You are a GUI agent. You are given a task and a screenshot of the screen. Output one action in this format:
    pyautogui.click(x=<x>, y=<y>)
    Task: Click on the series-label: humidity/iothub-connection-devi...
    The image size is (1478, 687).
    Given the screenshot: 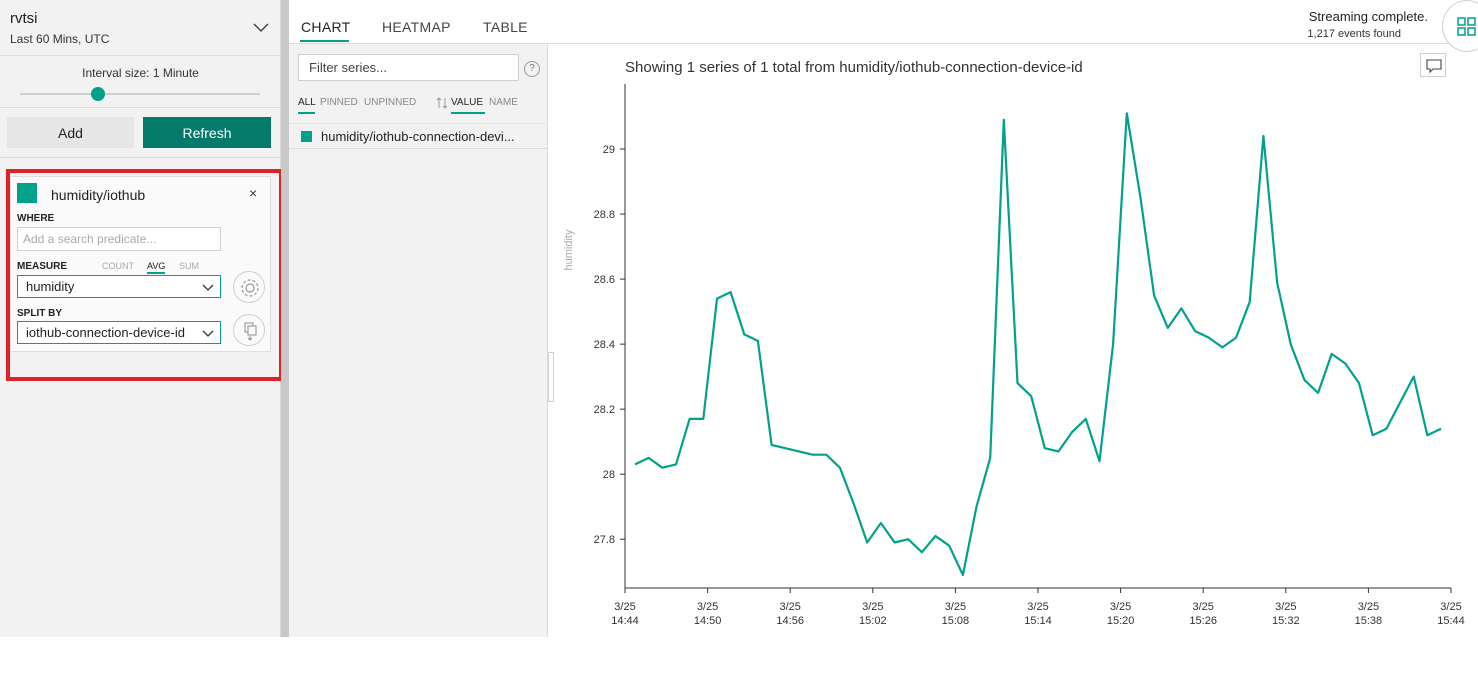 What is the action you would take?
    pyautogui.click(x=418, y=136)
    